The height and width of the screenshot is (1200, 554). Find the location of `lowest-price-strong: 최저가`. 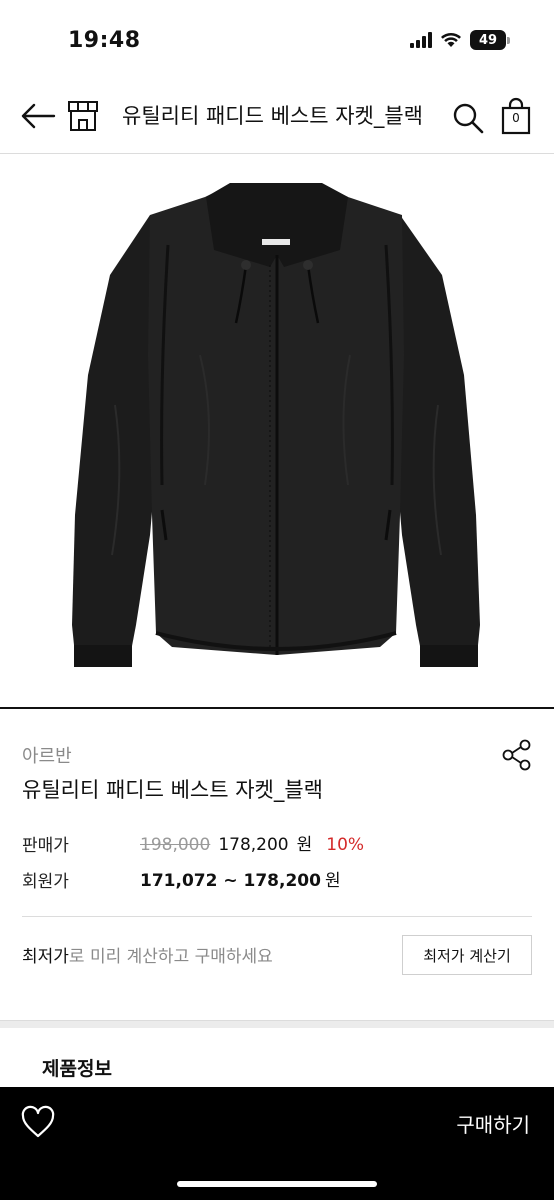

lowest-price-strong: 최저가 is located at coordinates (45, 957).